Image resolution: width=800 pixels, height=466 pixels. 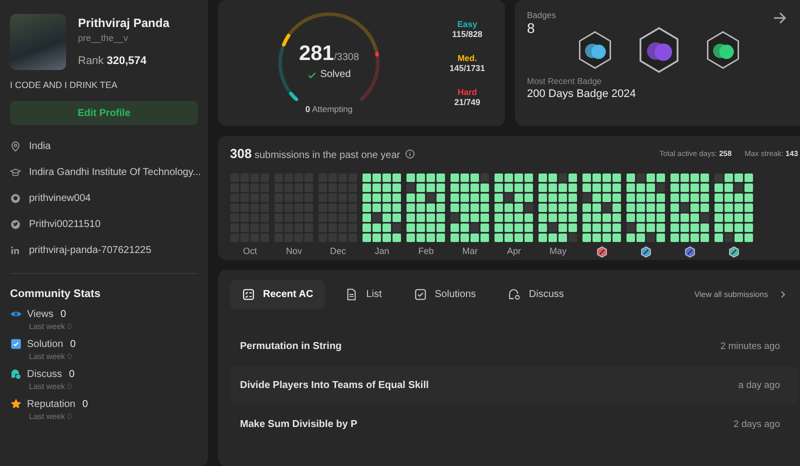 What do you see at coordinates (104, 113) in the screenshot?
I see `edit-profile-button: Edit Profile` at bounding box center [104, 113].